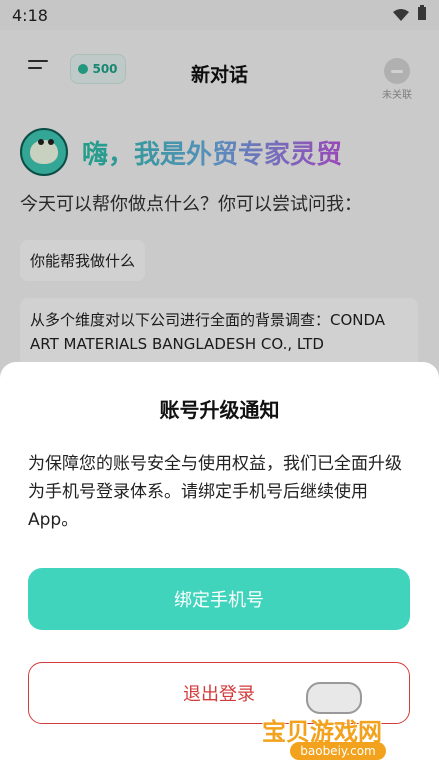 The image size is (439, 780). I want to click on dialog-title: 账号升级通知, so click(219, 410).